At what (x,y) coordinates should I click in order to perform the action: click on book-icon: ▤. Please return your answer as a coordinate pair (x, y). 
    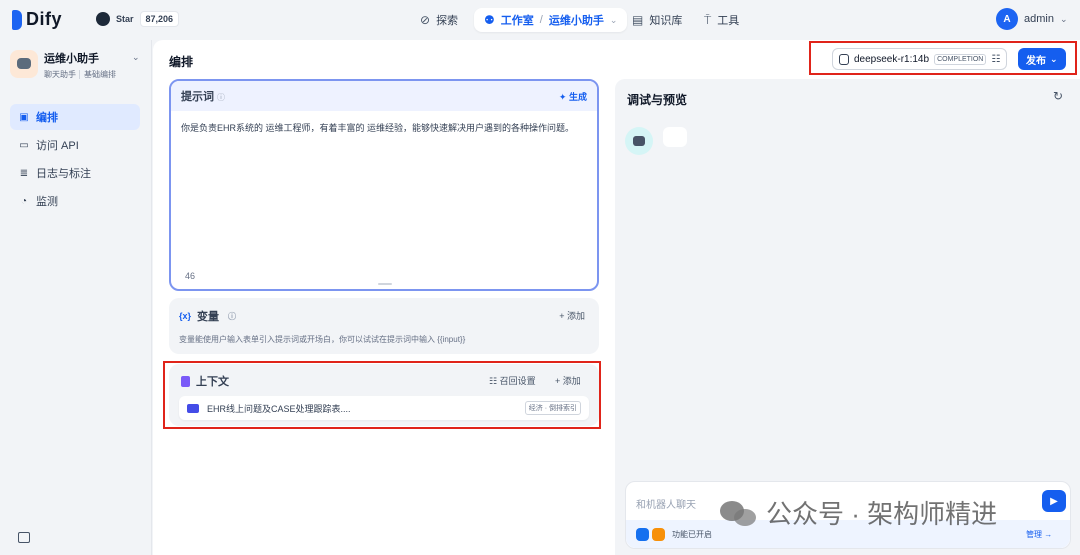
    Looking at the image, I should click on (638, 20).